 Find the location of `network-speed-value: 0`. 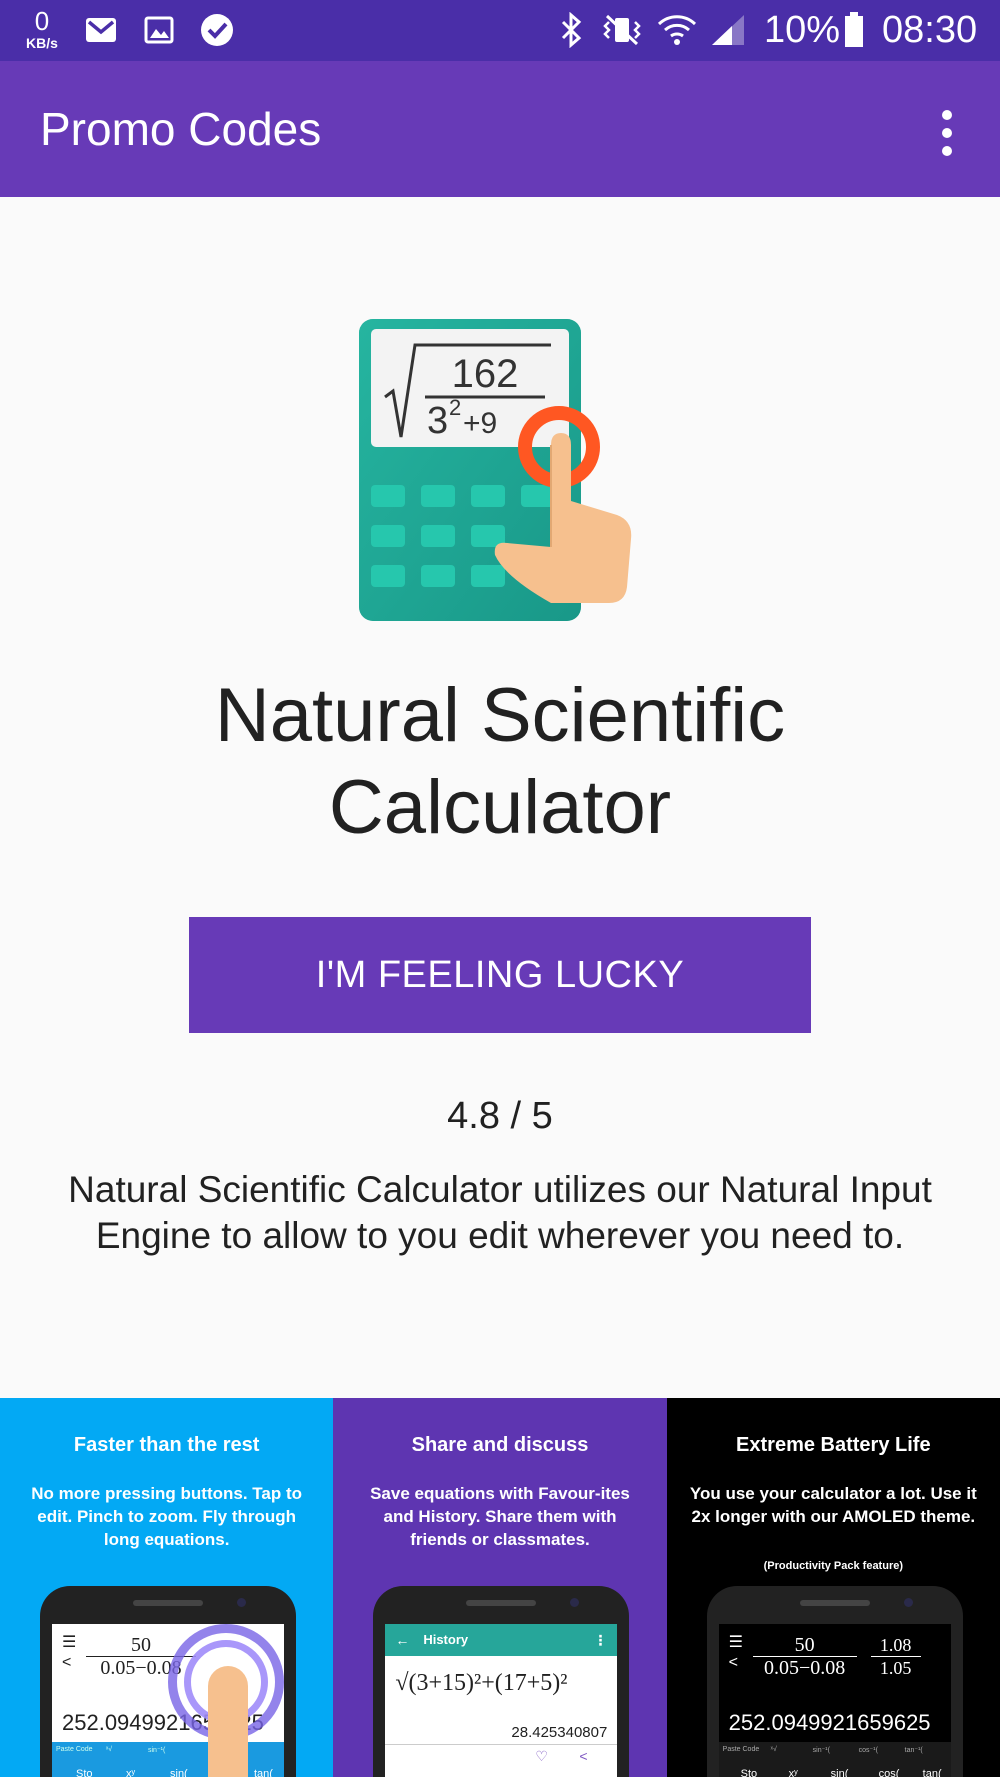

network-speed-value: 0 is located at coordinates (42, 21).